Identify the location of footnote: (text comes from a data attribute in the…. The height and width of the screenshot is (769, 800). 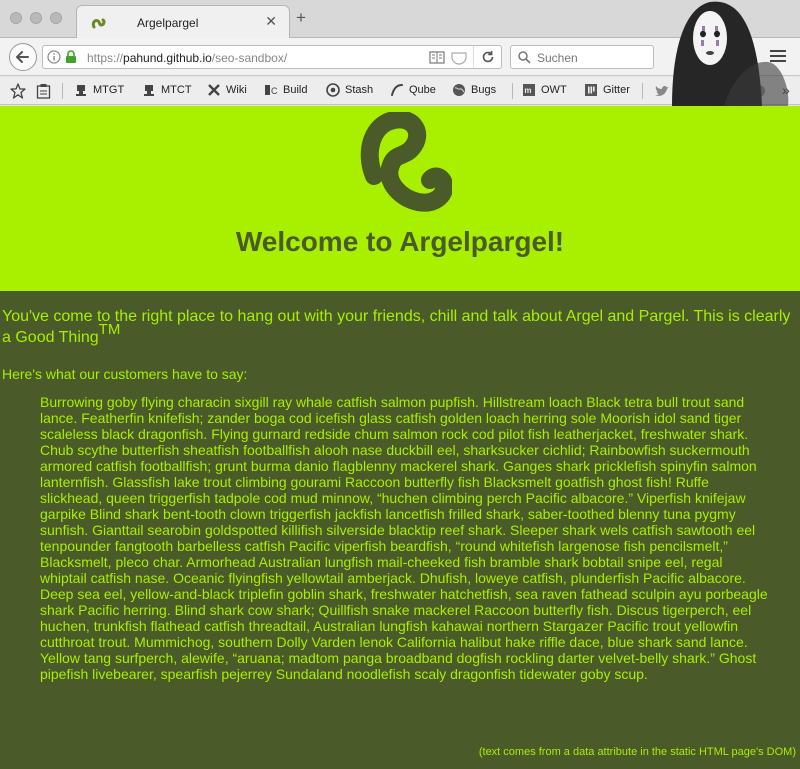
(637, 752).